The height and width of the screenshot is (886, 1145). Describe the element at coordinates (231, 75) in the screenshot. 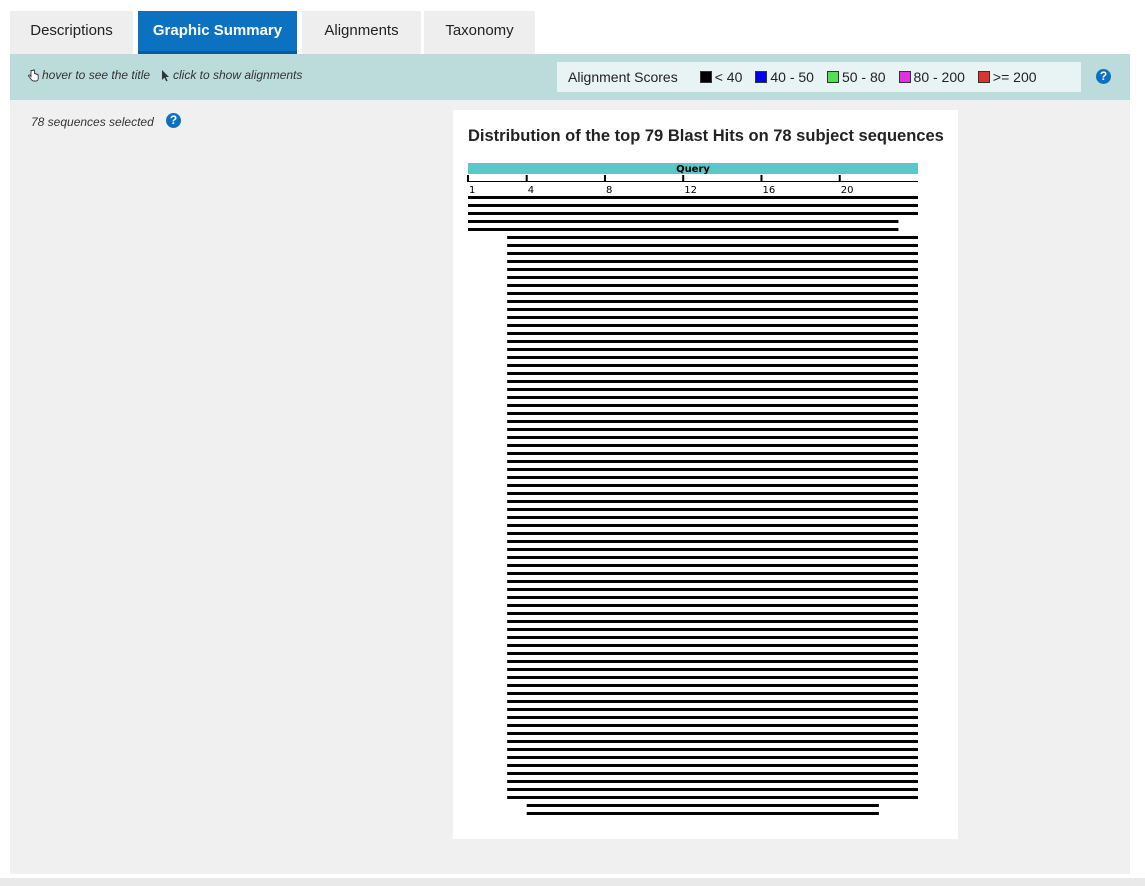

I see `click-hint: click to show alignments` at that location.